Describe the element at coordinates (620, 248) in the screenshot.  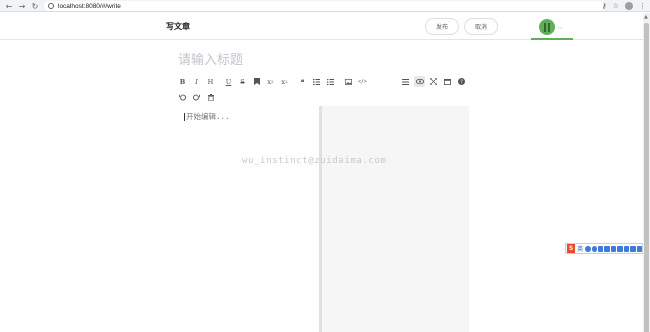
I see `user-icon` at that location.